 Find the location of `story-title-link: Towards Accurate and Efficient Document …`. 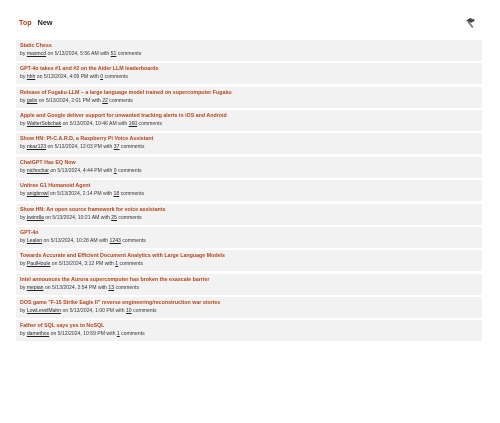

story-title-link: Towards Accurate and Efficient Document … is located at coordinates (251, 256).